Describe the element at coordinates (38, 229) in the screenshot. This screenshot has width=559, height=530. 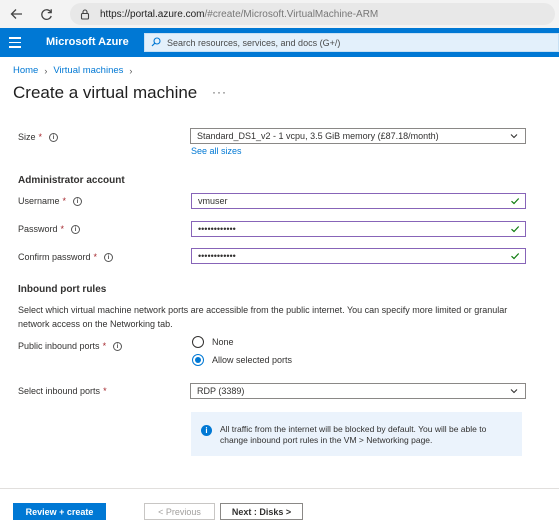
I see `password-label-text: Password` at that location.